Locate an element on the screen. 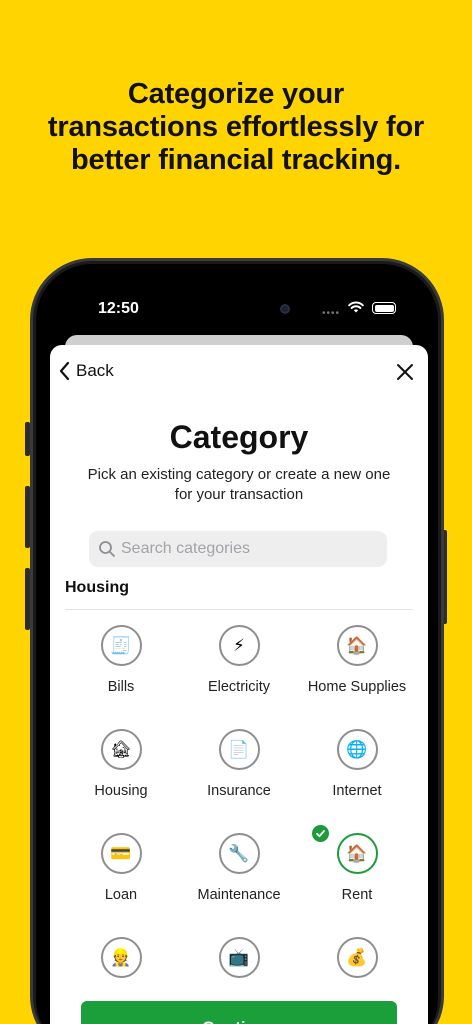  category-bills: 🧾 Bills is located at coordinates (121, 665).